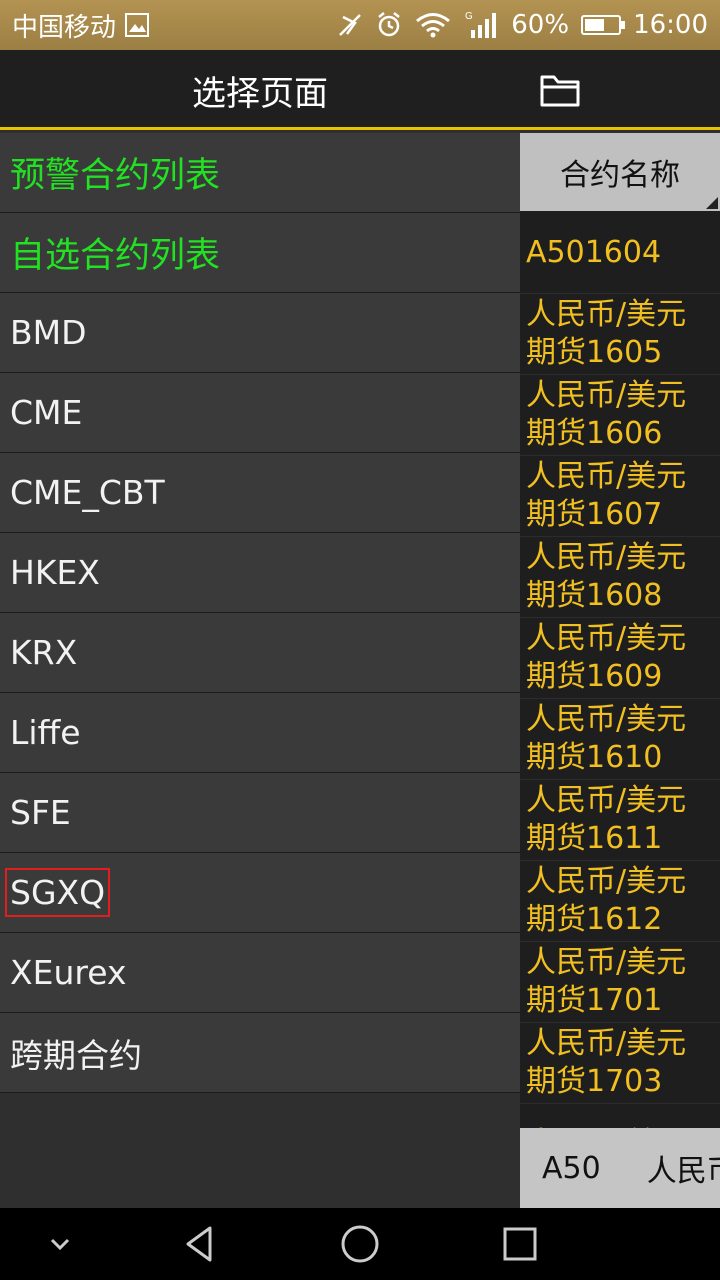 This screenshot has height=1280, width=720. What do you see at coordinates (620, 658) in the screenshot?
I see `contract-cell: 人民币/美元 期货1609` at bounding box center [620, 658].